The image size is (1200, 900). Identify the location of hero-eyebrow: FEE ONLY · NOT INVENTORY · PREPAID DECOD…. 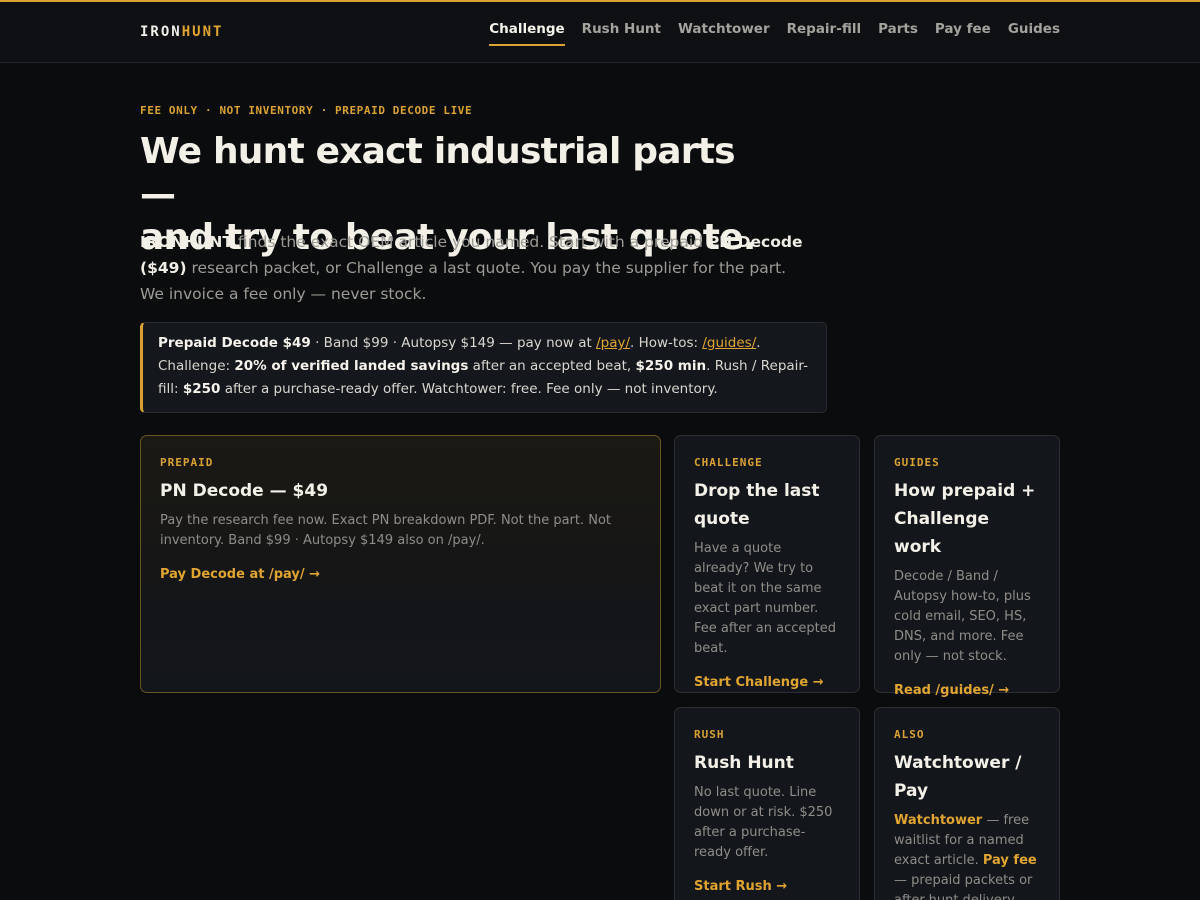
(306, 110).